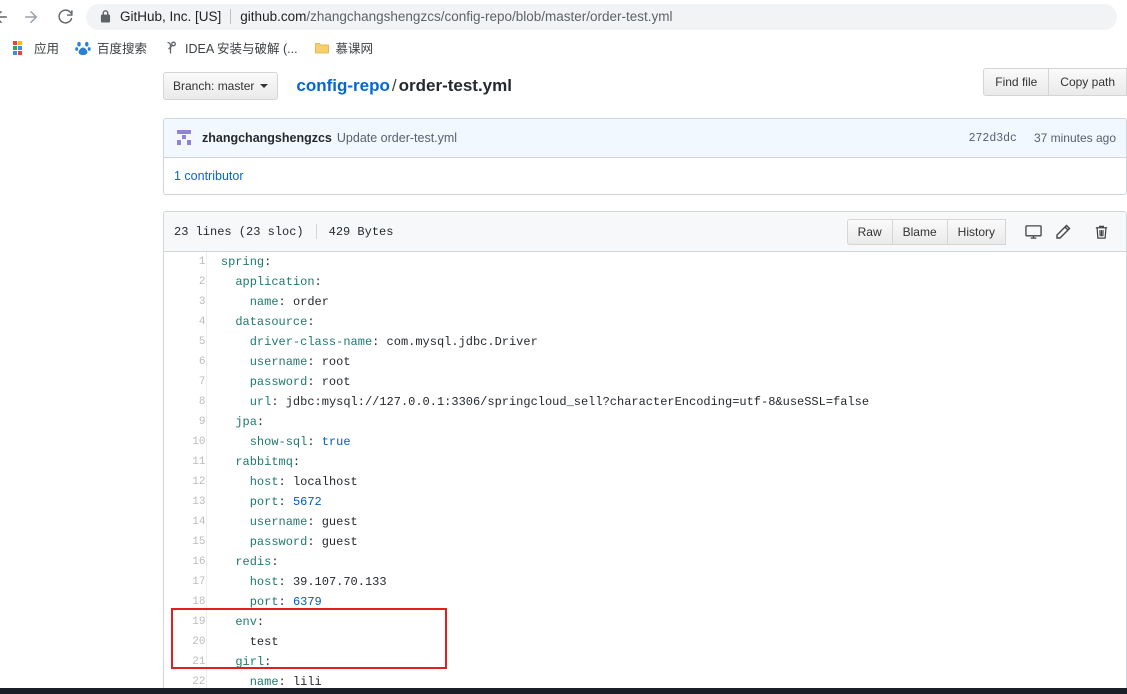 The height and width of the screenshot is (694, 1127). I want to click on code-line: 9 jpa:, so click(645, 422).